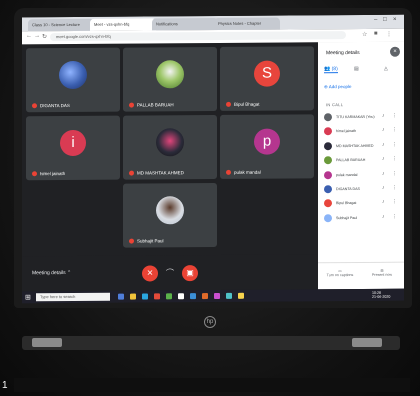  Describe the element at coordinates (364, 34) in the screenshot. I see `star-icon: ☆` at that location.